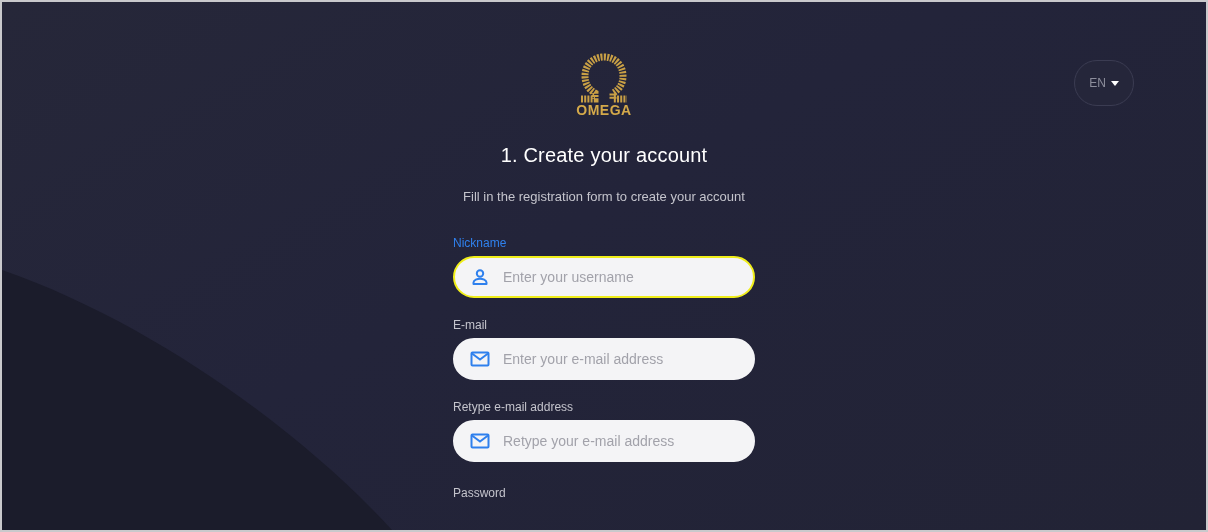 The height and width of the screenshot is (532, 1208). I want to click on input-field: Enter your username, so click(604, 277).